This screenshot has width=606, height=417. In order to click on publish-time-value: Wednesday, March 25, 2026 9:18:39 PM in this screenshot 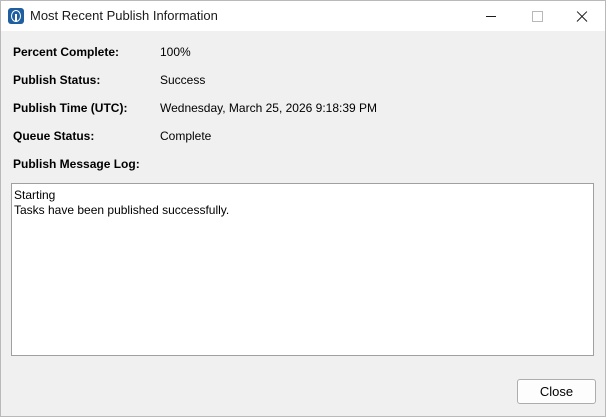, I will do `click(269, 108)`.